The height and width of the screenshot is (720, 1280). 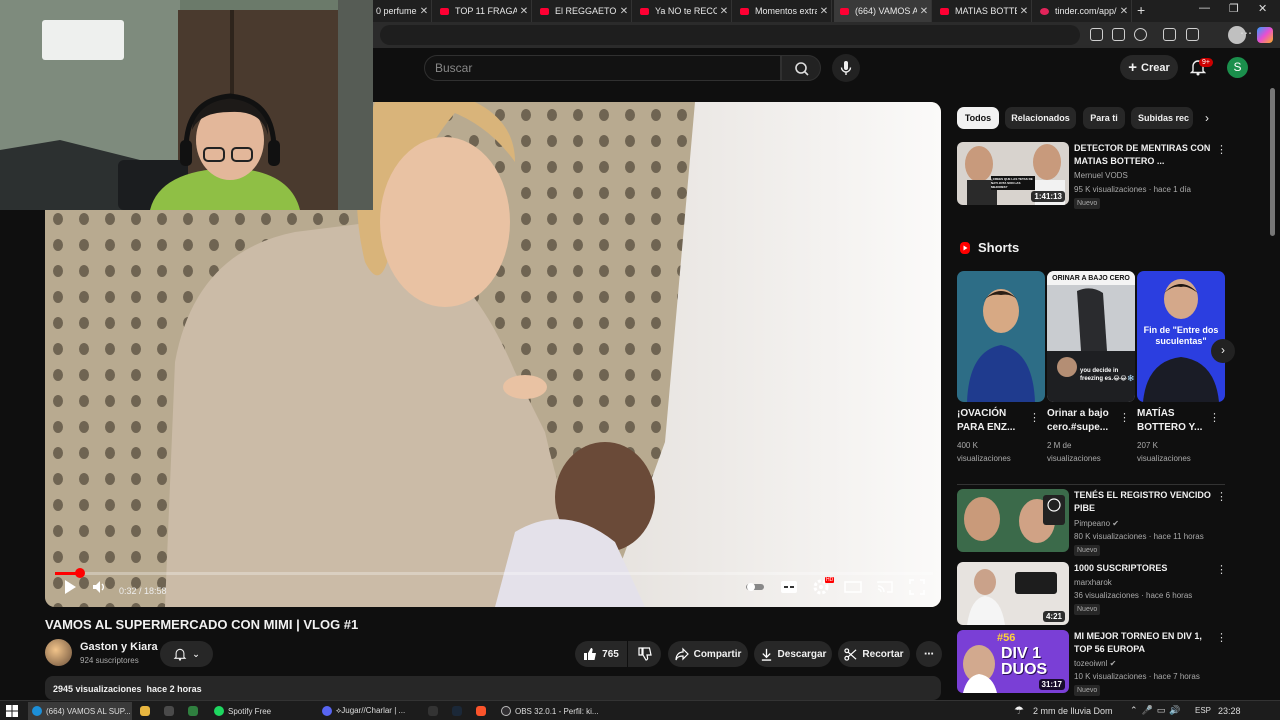 What do you see at coordinates (401, 11) in the screenshot?
I see `tab: 0 perfumes ✕` at bounding box center [401, 11].